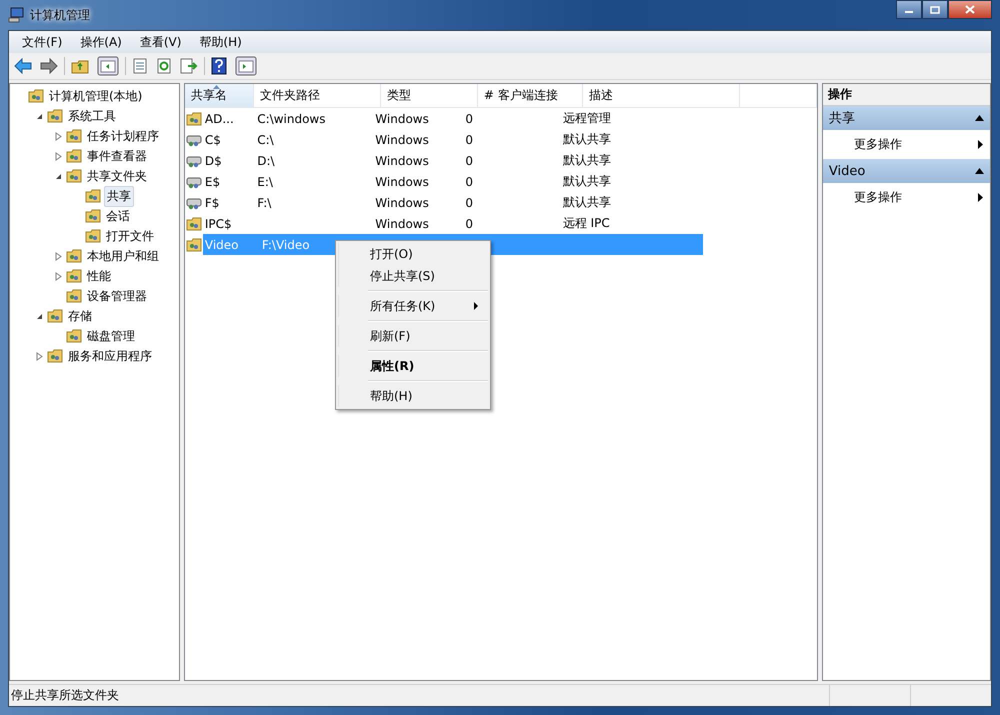 The image size is (1000, 715). Describe the element at coordinates (266, 161) in the screenshot. I see `table-cell: D:\` at that location.